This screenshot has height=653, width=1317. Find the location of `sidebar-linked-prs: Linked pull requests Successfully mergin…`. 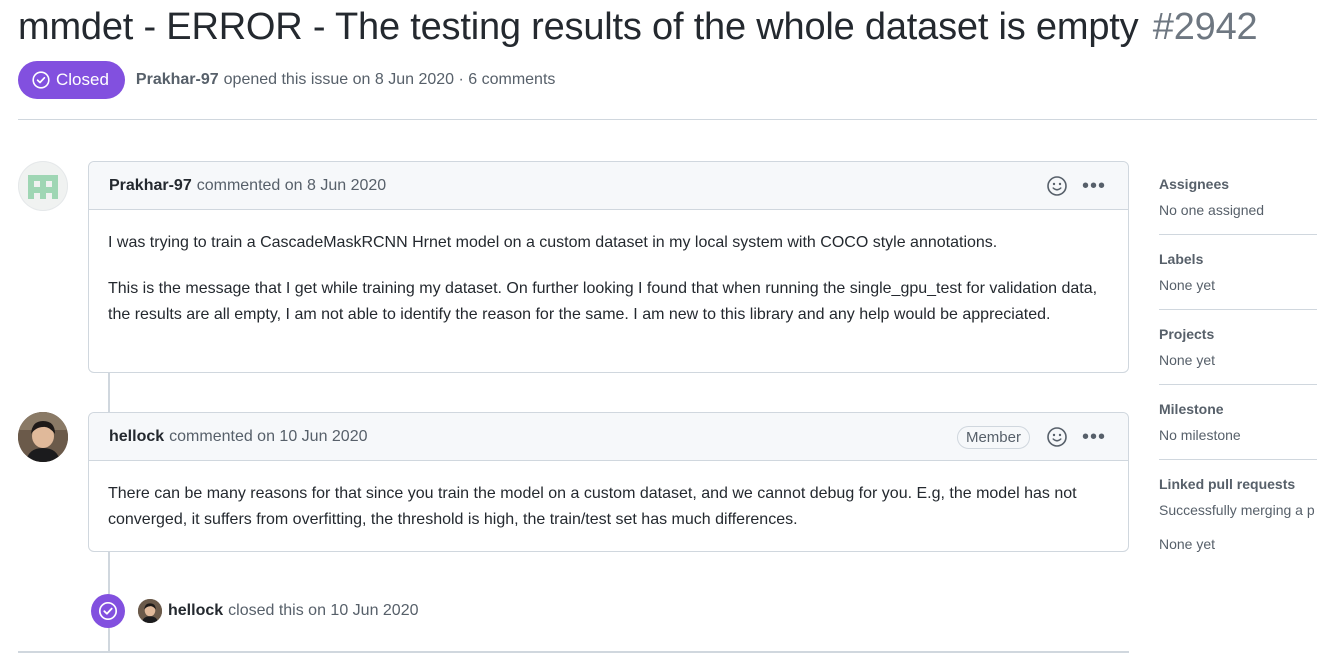

sidebar-linked-prs: Linked pull requests Successfully mergin… is located at coordinates (1238, 514).